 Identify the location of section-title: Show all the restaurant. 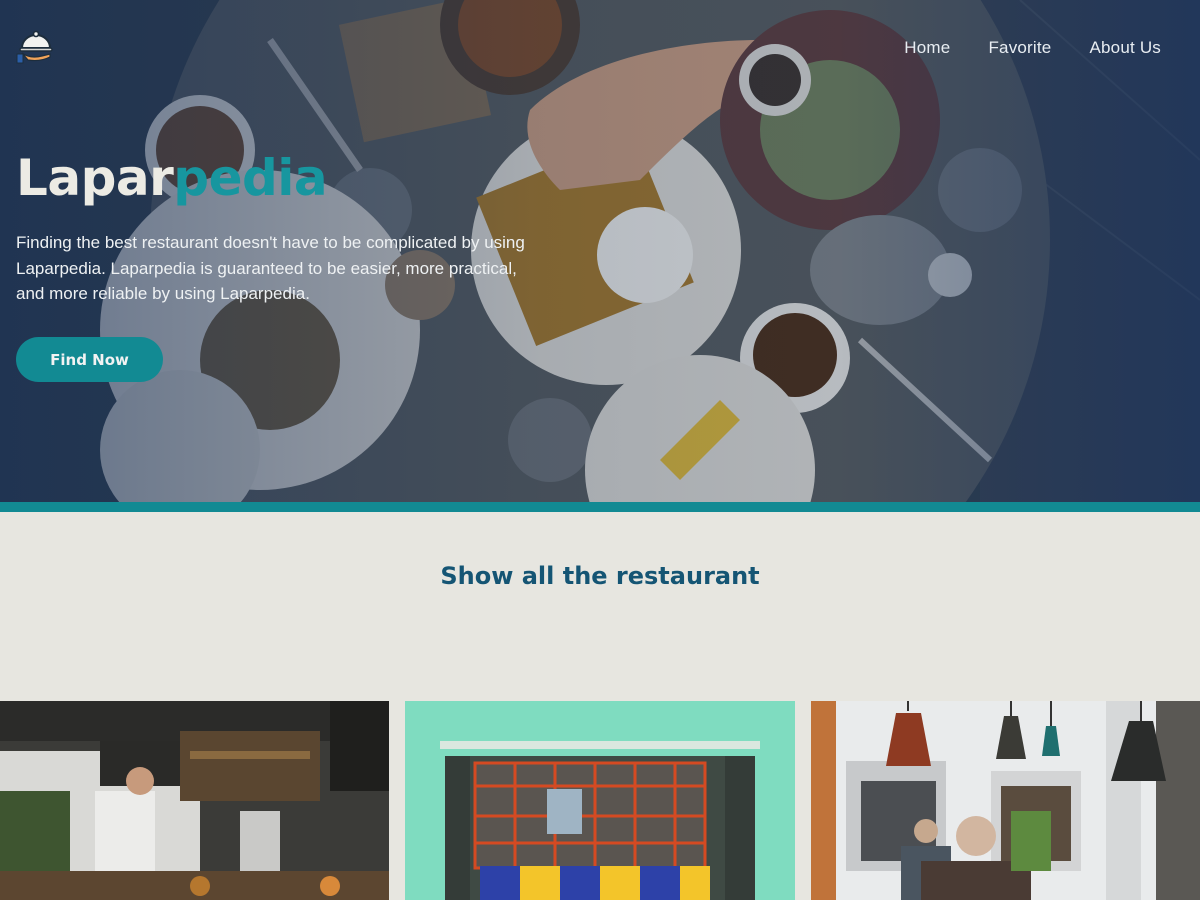
(600, 576).